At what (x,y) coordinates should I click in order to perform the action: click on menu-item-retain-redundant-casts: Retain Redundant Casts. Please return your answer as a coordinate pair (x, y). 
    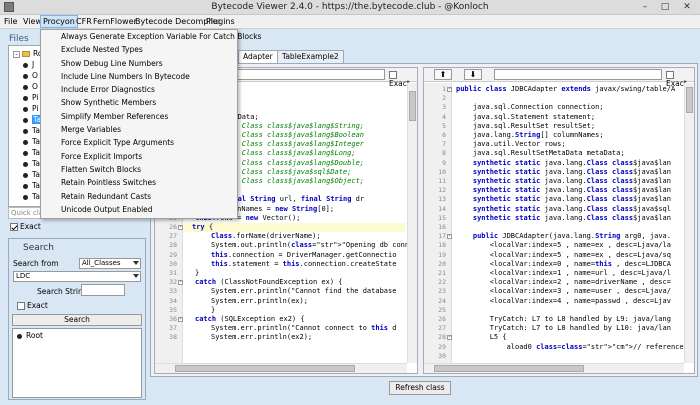
    Looking at the image, I should click on (139, 196).